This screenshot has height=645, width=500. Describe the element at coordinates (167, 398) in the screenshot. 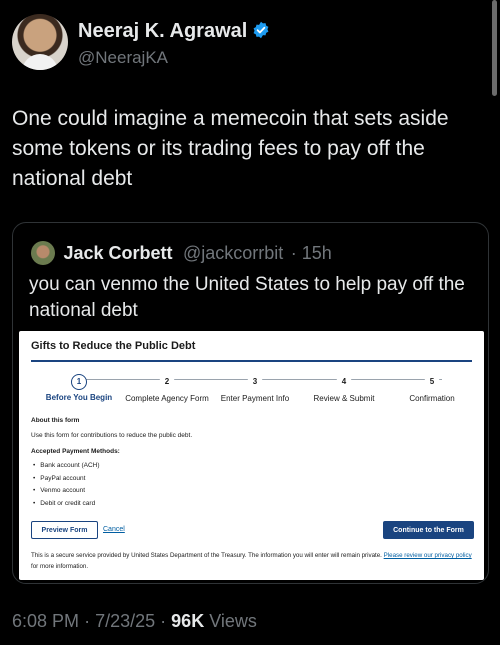

I see `step-label: Complete Agency Form` at that location.